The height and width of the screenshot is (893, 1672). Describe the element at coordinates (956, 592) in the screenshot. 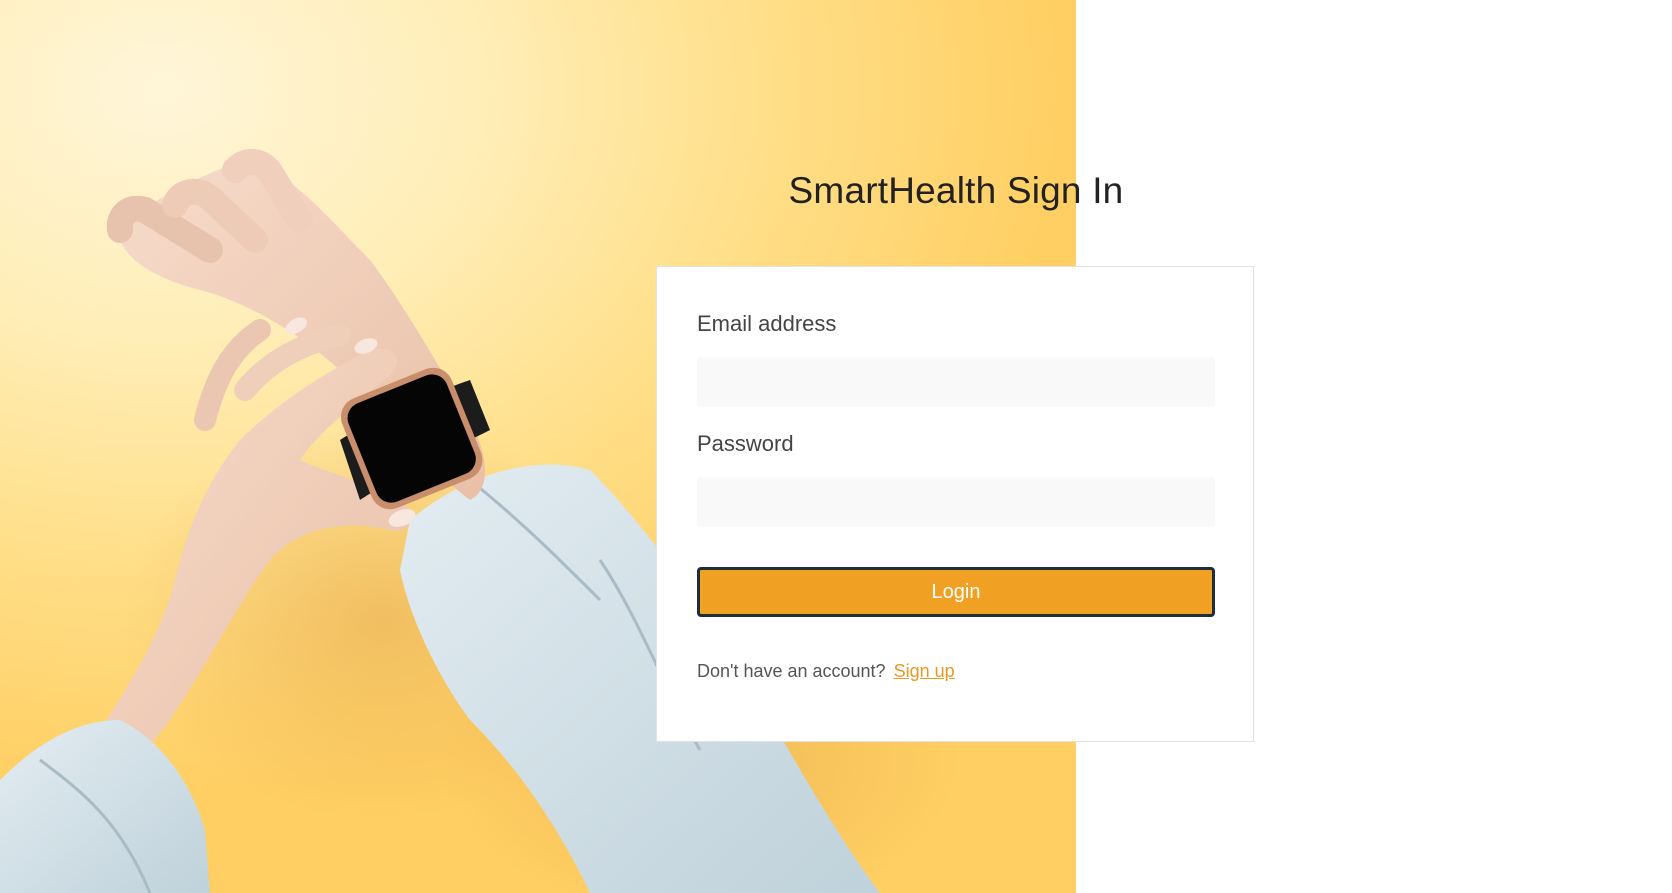

I see `login-button: Login` at that location.